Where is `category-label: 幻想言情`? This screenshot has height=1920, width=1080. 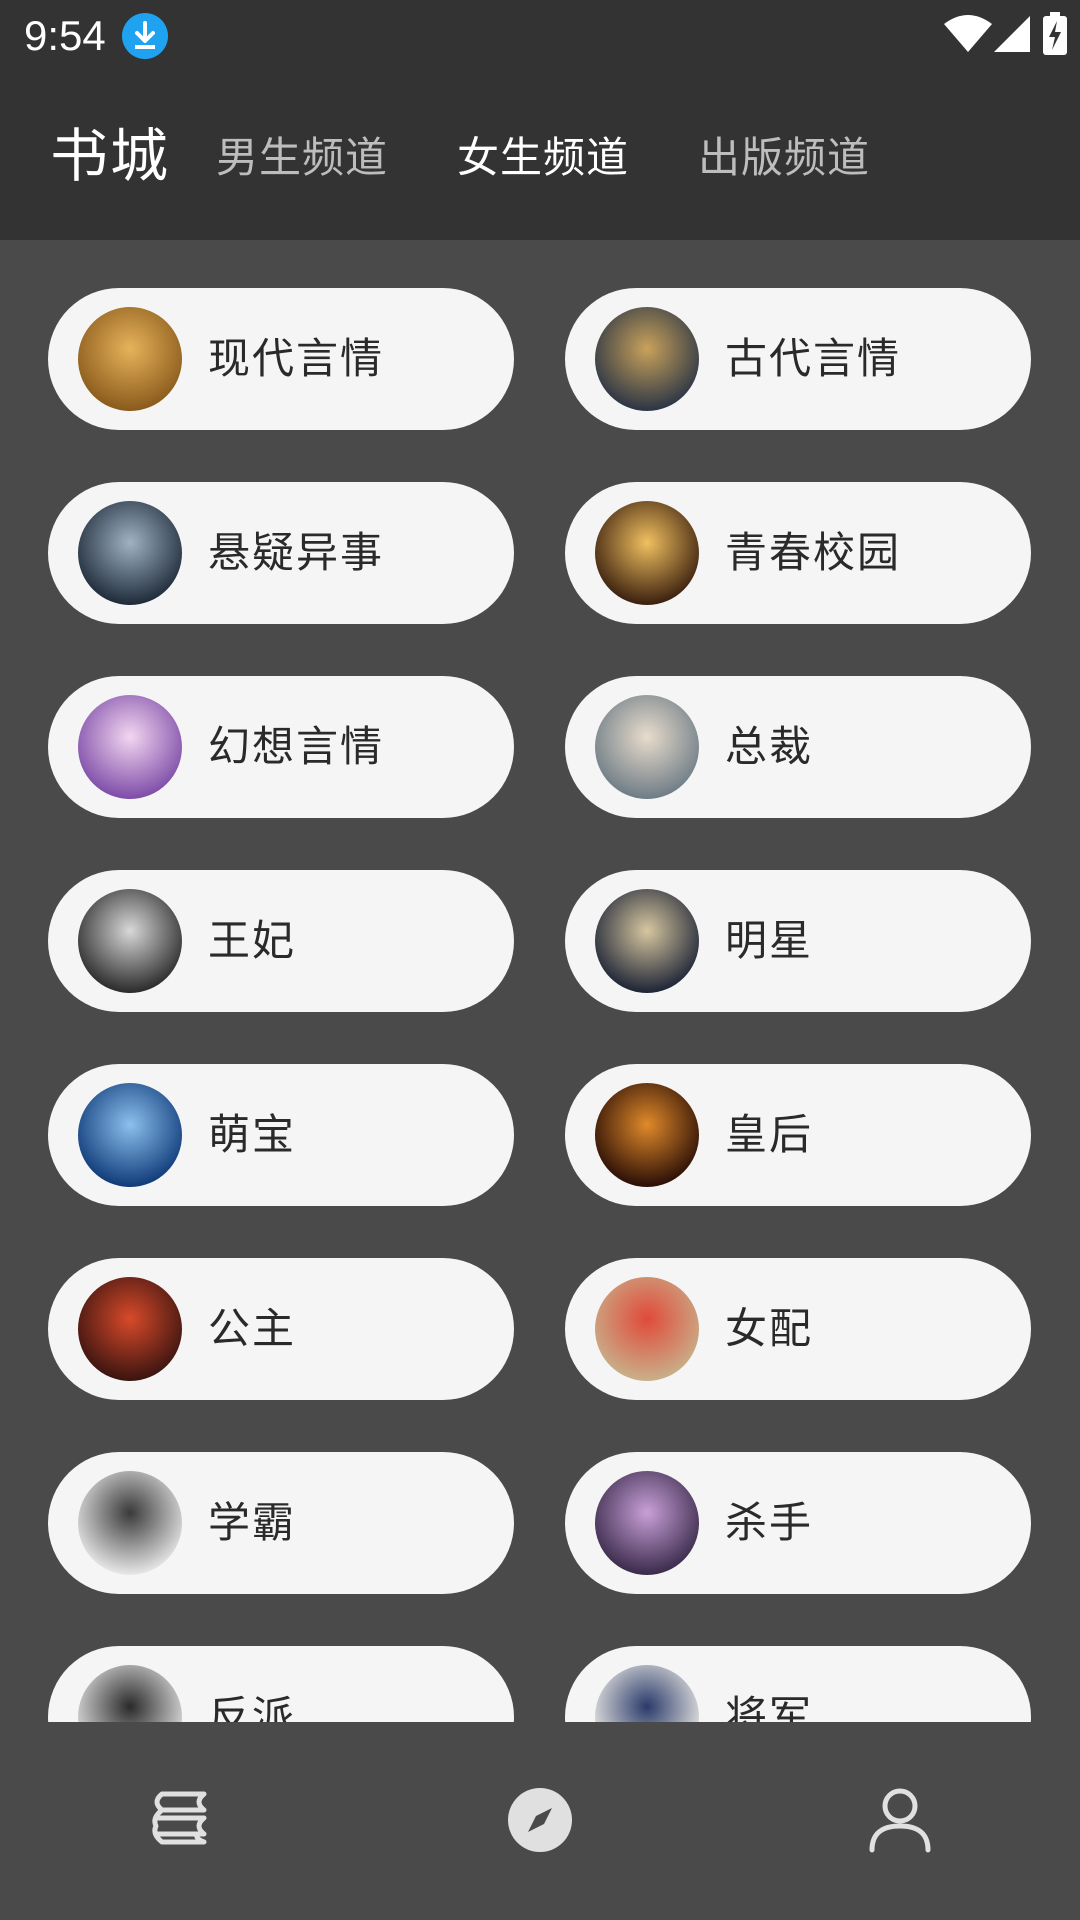
category-label: 幻想言情 is located at coordinates (296, 746).